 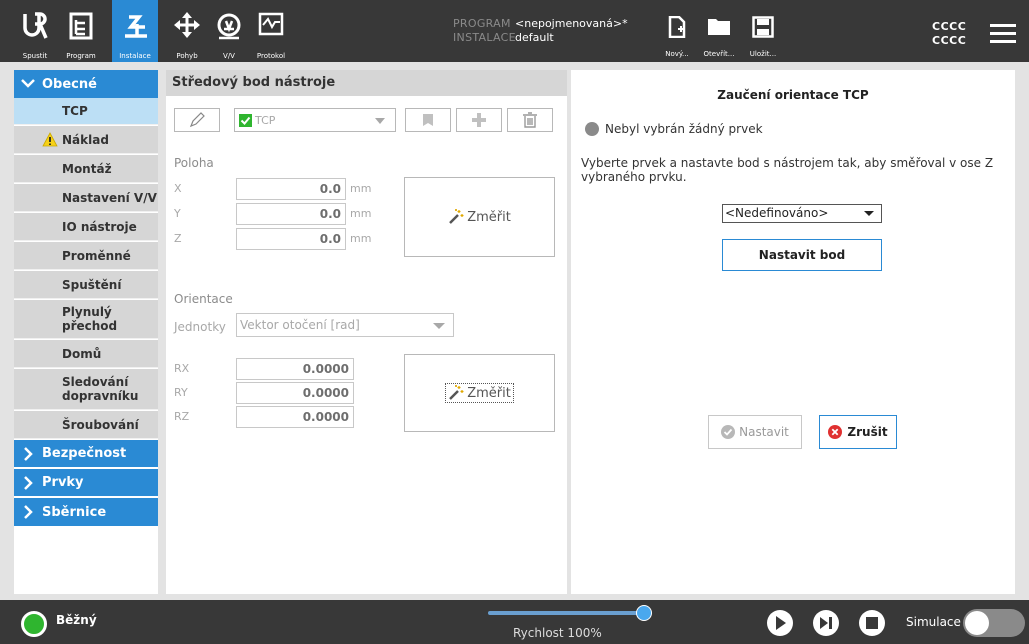 I want to click on program-icon, so click(x=81, y=26).